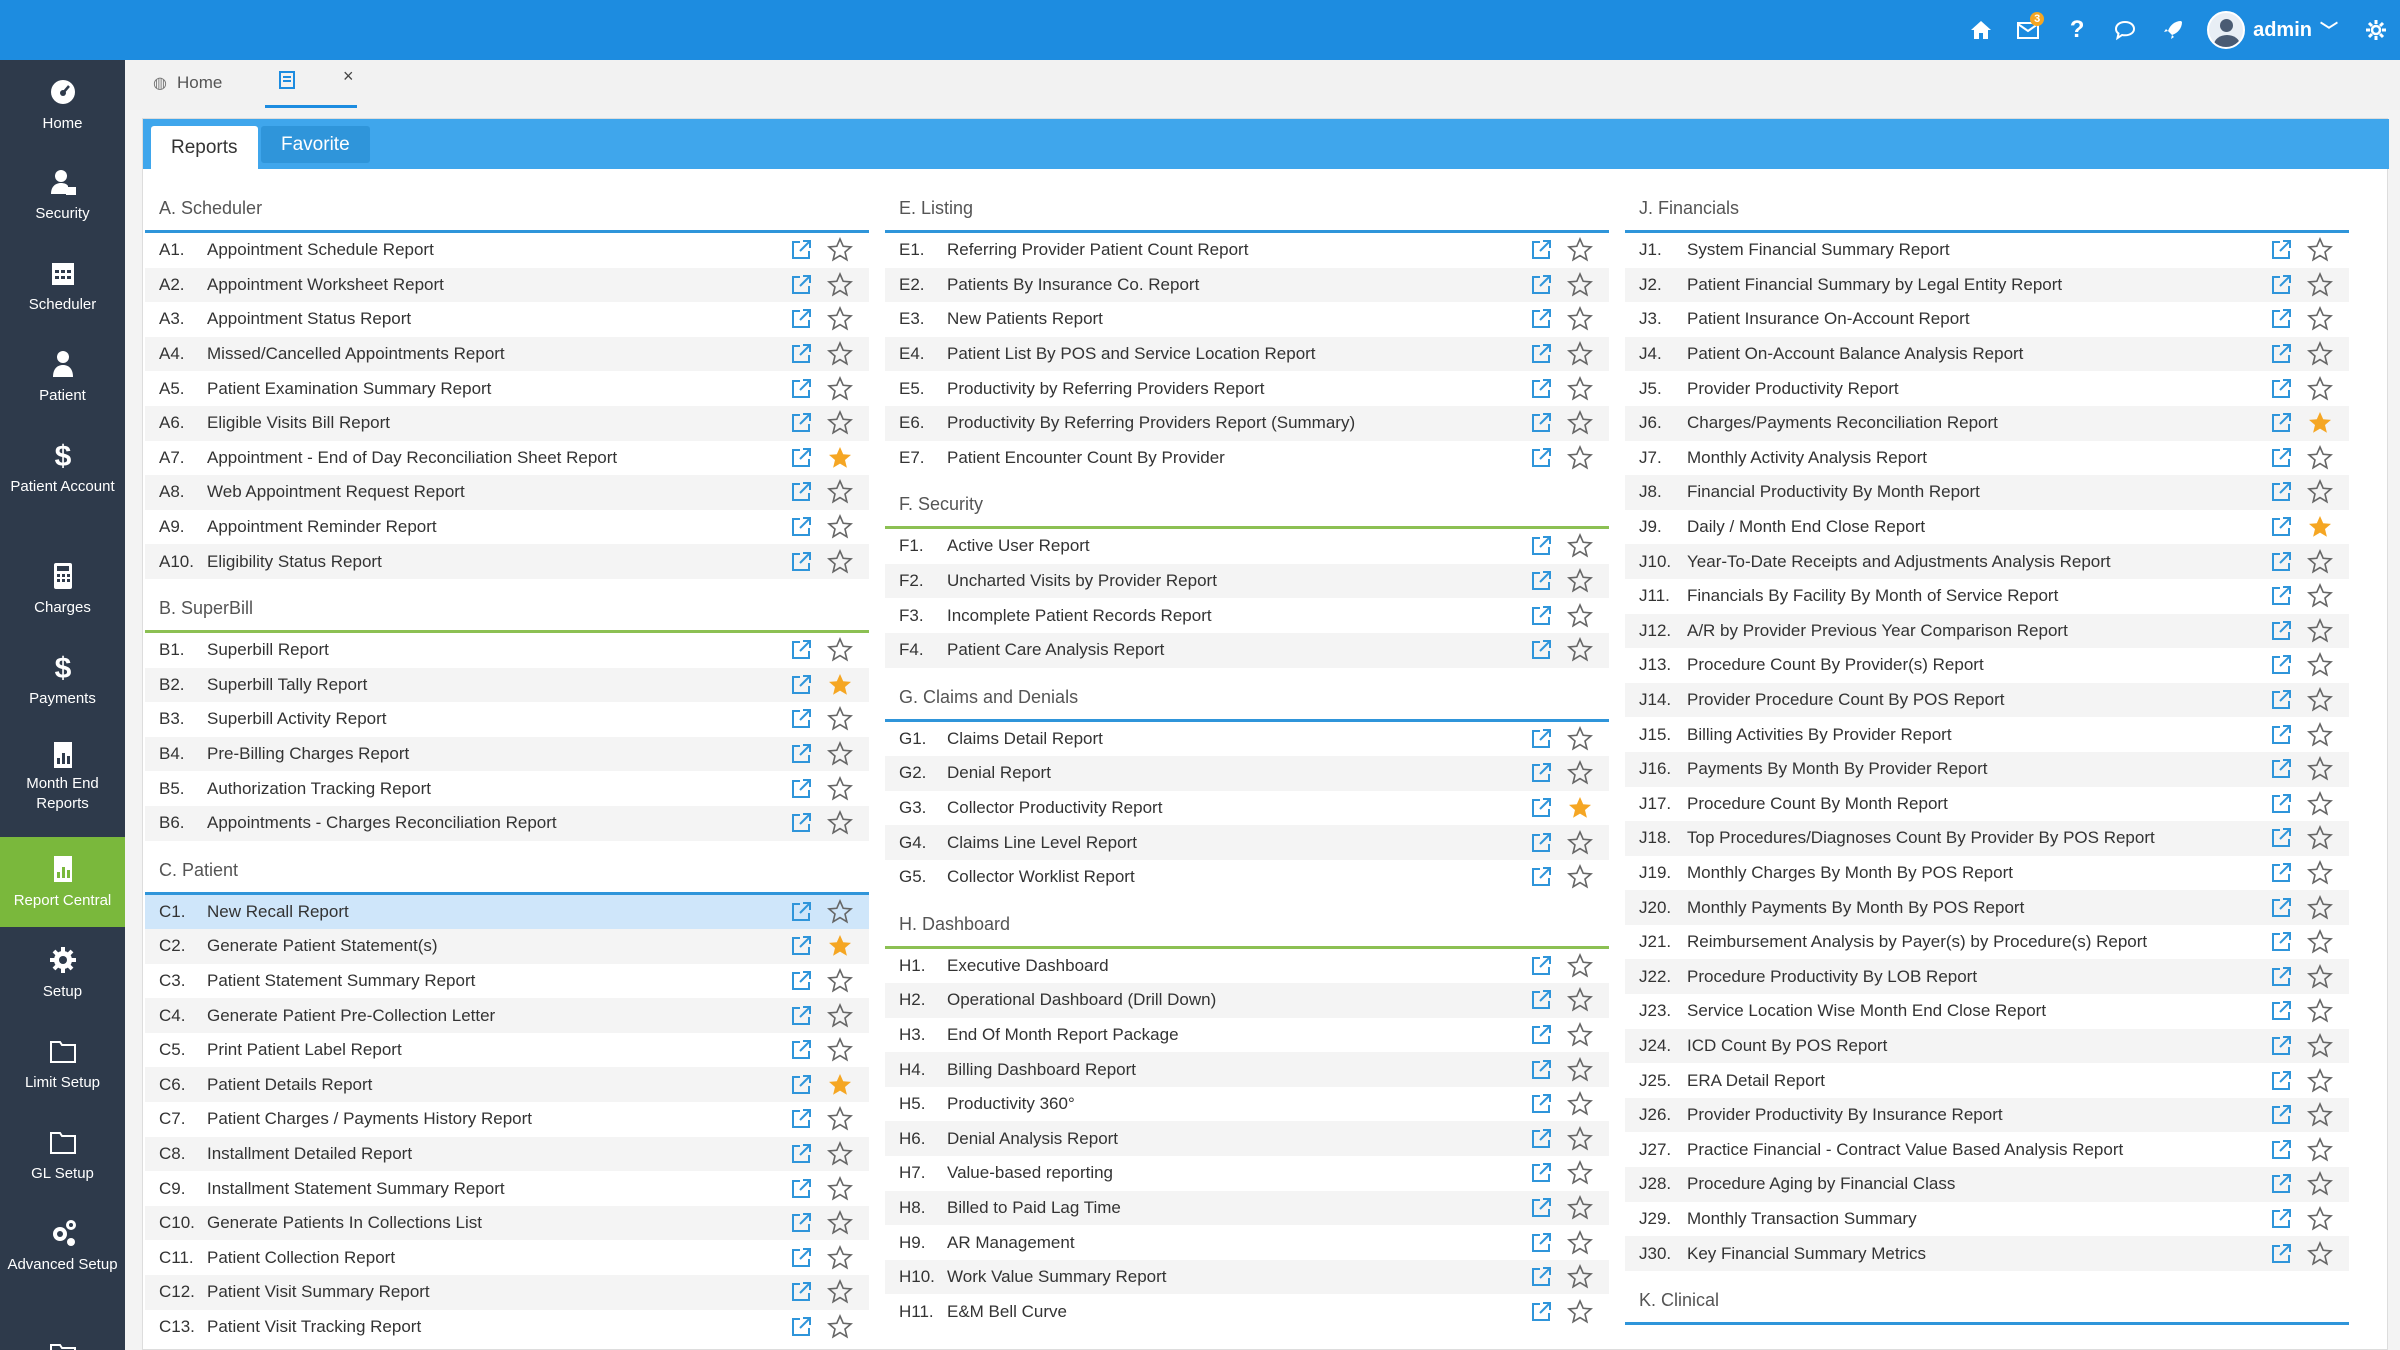  Describe the element at coordinates (1238, 877) in the screenshot. I see `report-name: Collector Worklist Report` at that location.